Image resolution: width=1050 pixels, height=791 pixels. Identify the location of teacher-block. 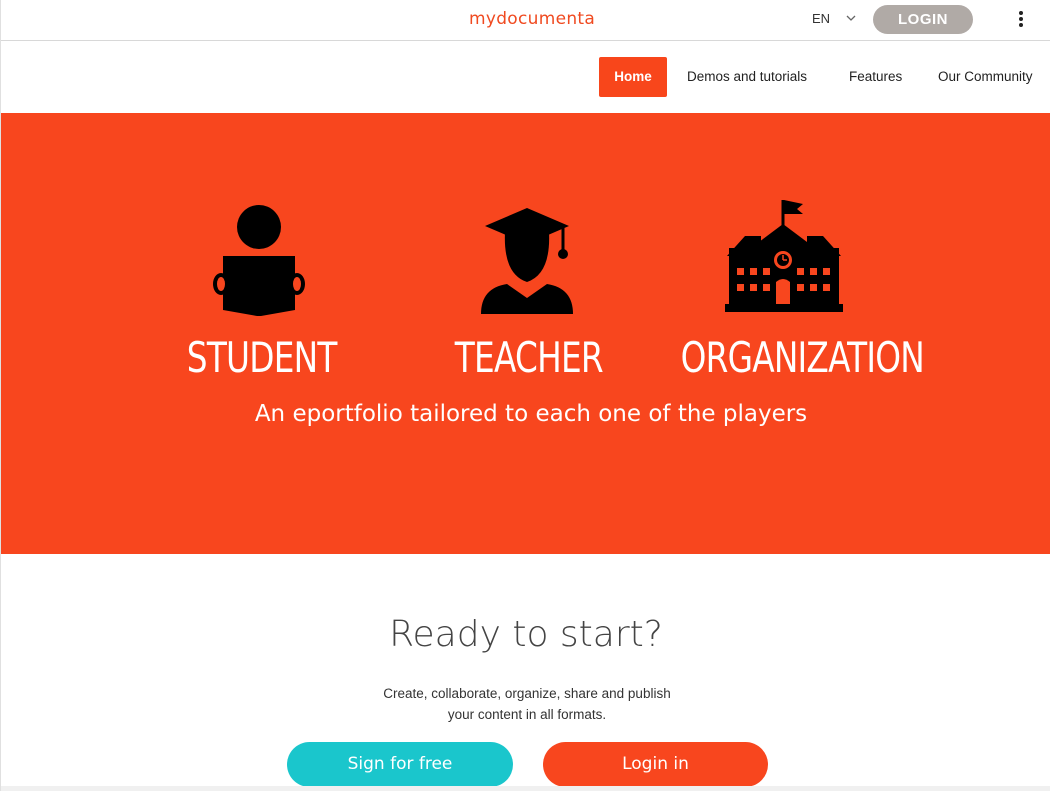
(527, 258).